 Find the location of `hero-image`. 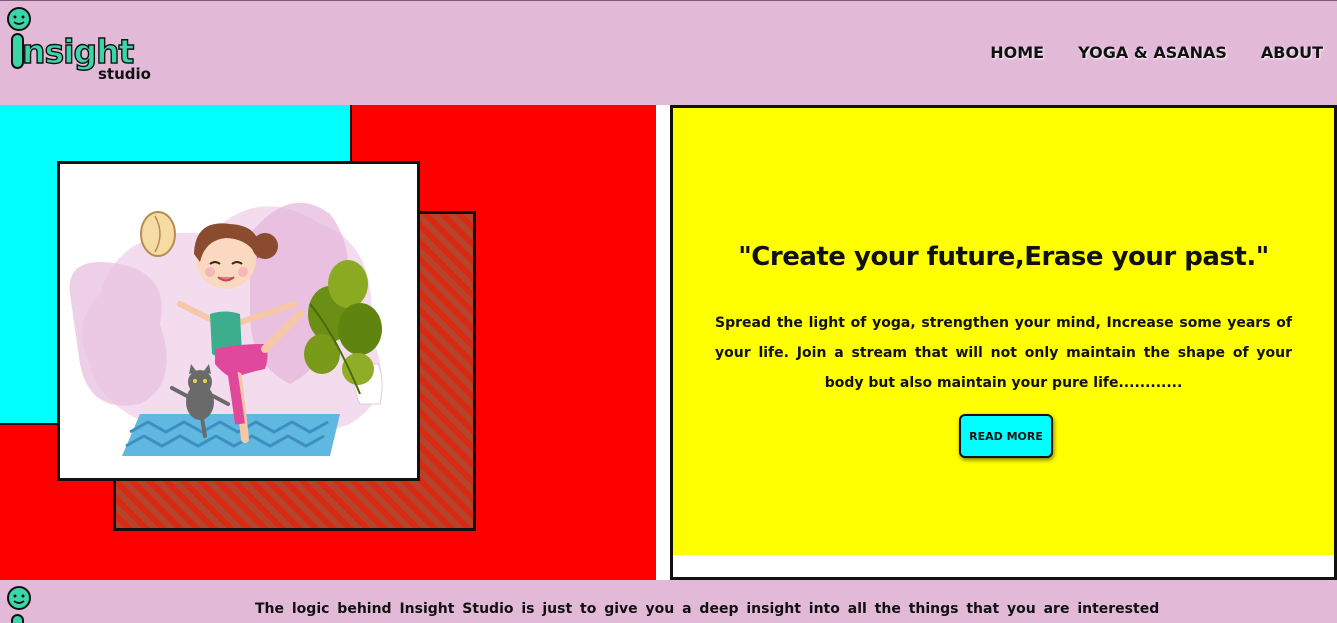

hero-image is located at coordinates (238, 321).